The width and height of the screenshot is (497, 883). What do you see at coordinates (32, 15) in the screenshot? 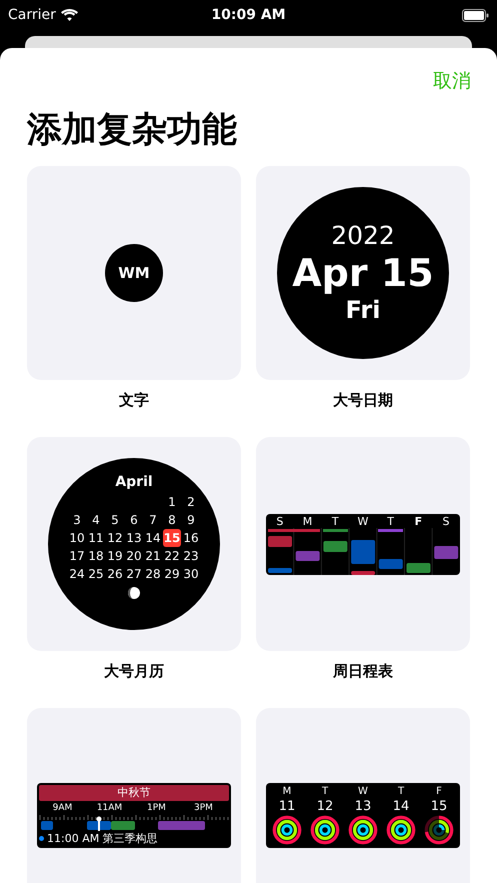
I see `carrier-text: Carrier` at bounding box center [32, 15].